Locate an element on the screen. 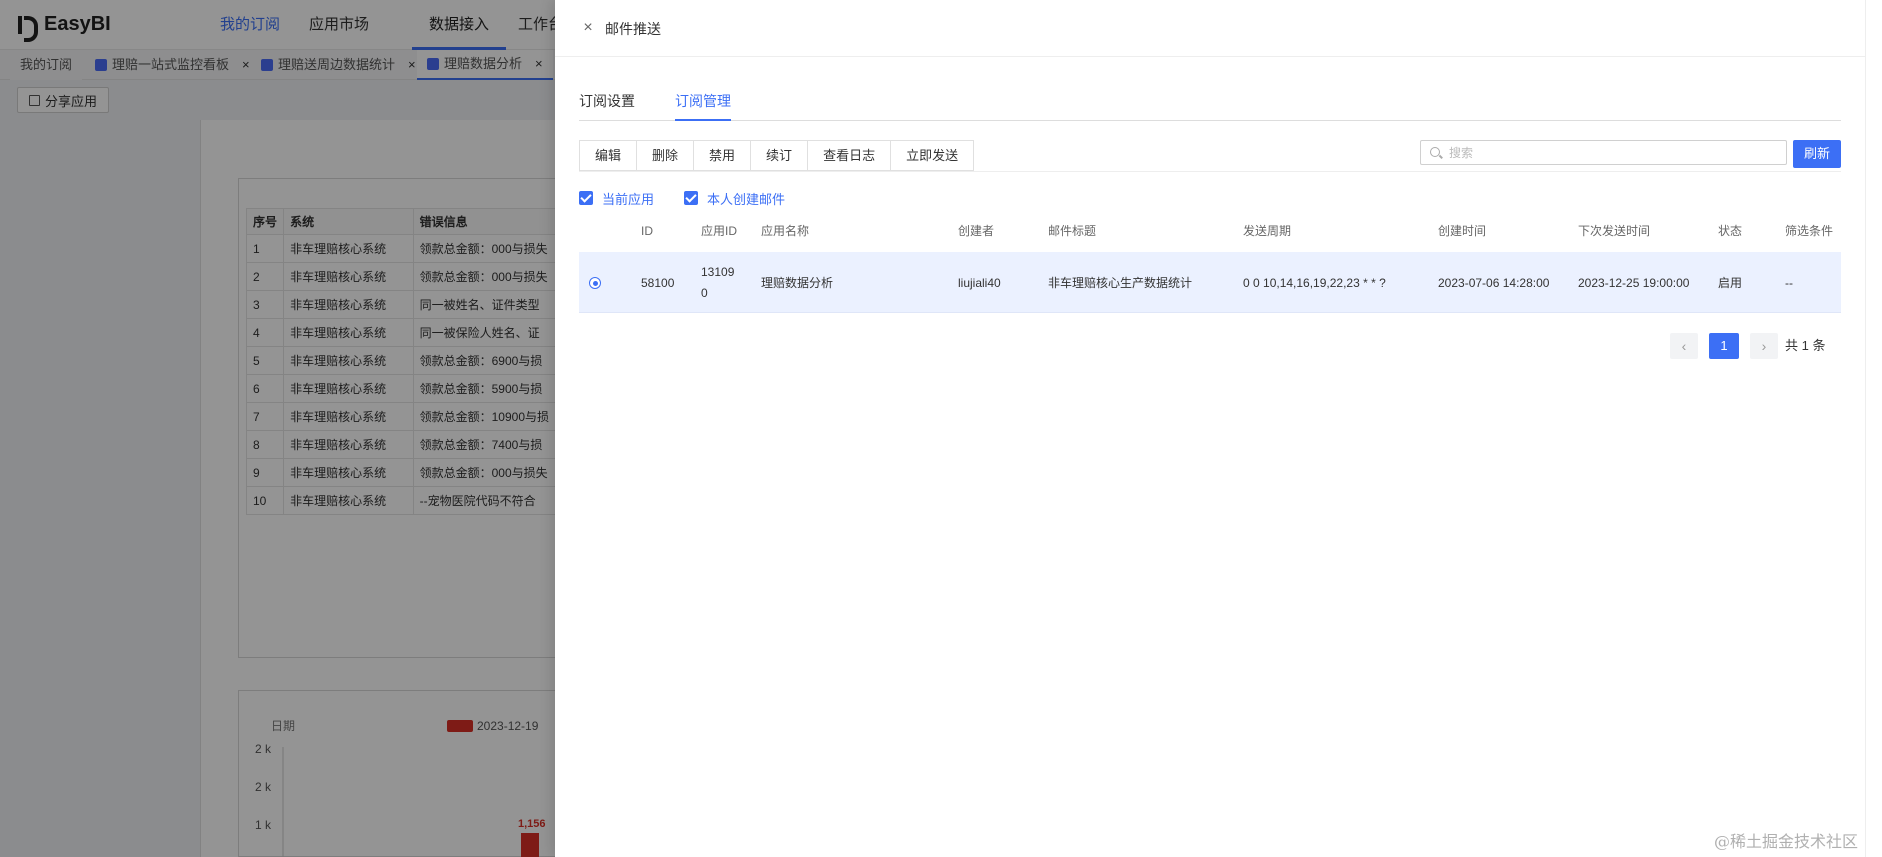 The width and height of the screenshot is (1882, 857). total-count: 共 1 条 is located at coordinates (1805, 345).